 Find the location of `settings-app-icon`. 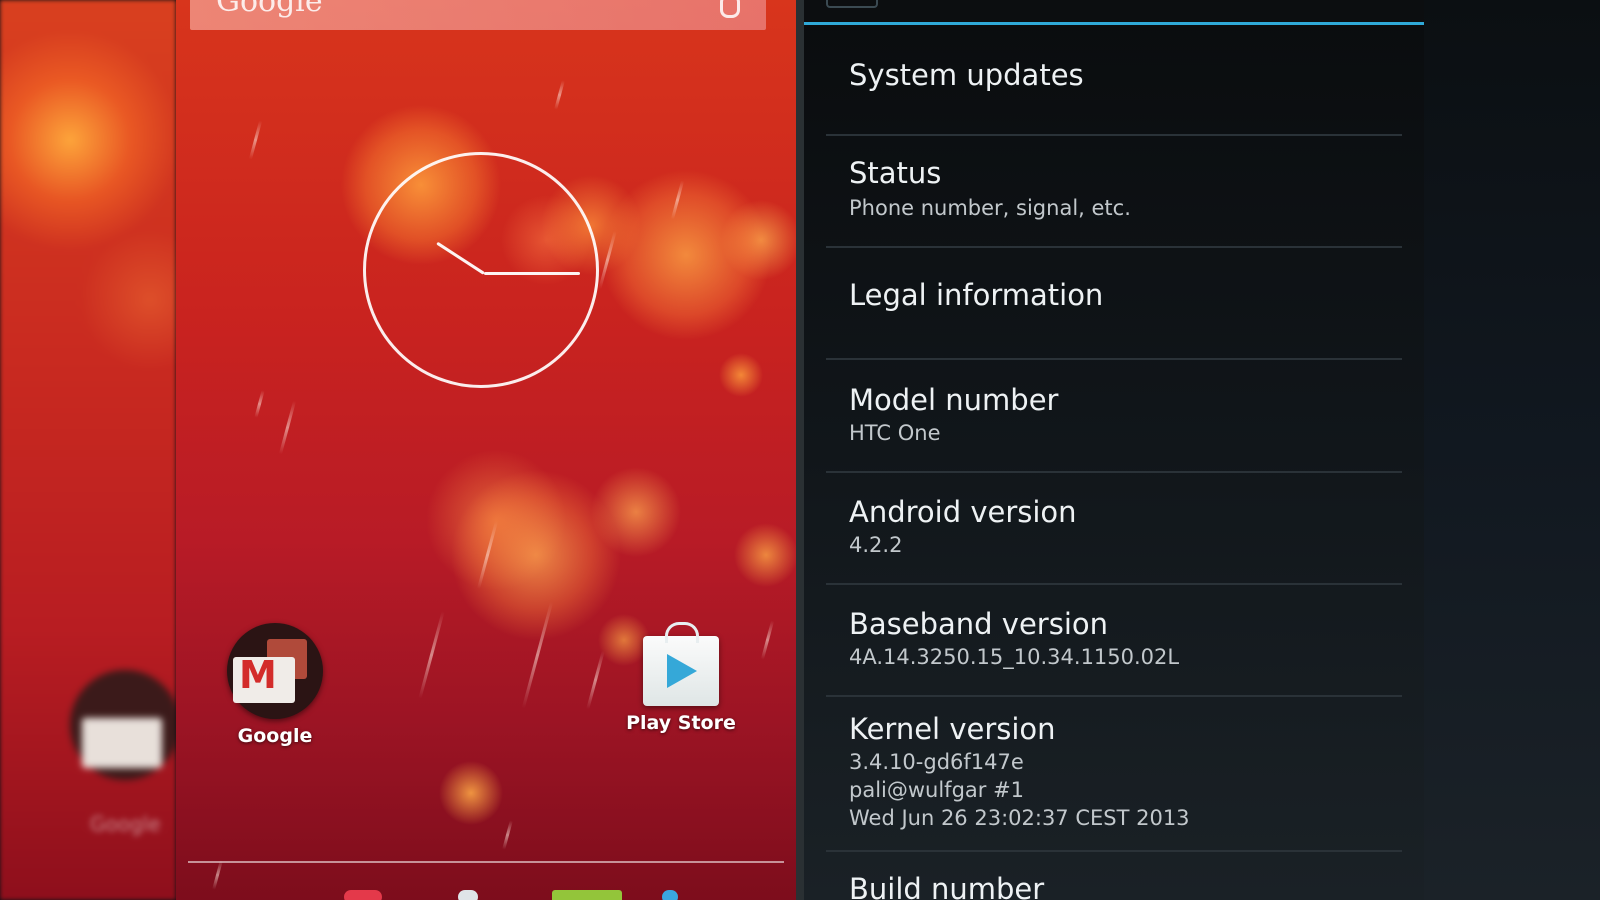

settings-app-icon is located at coordinates (852, 4).